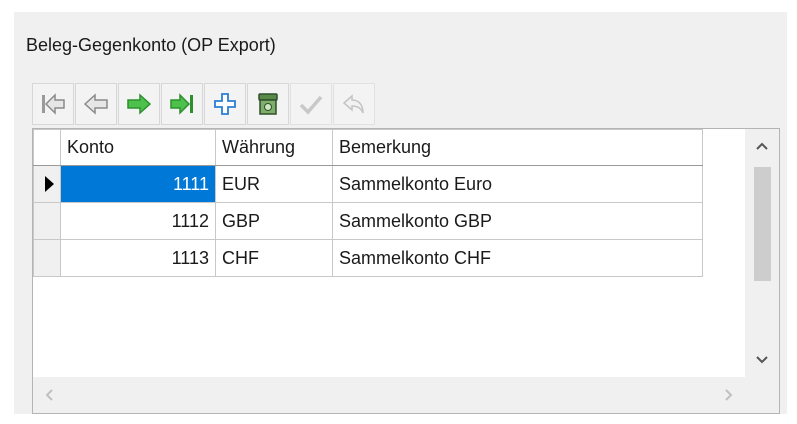 The height and width of the screenshot is (424, 797). I want to click on chevron-up-icon, so click(762, 146).